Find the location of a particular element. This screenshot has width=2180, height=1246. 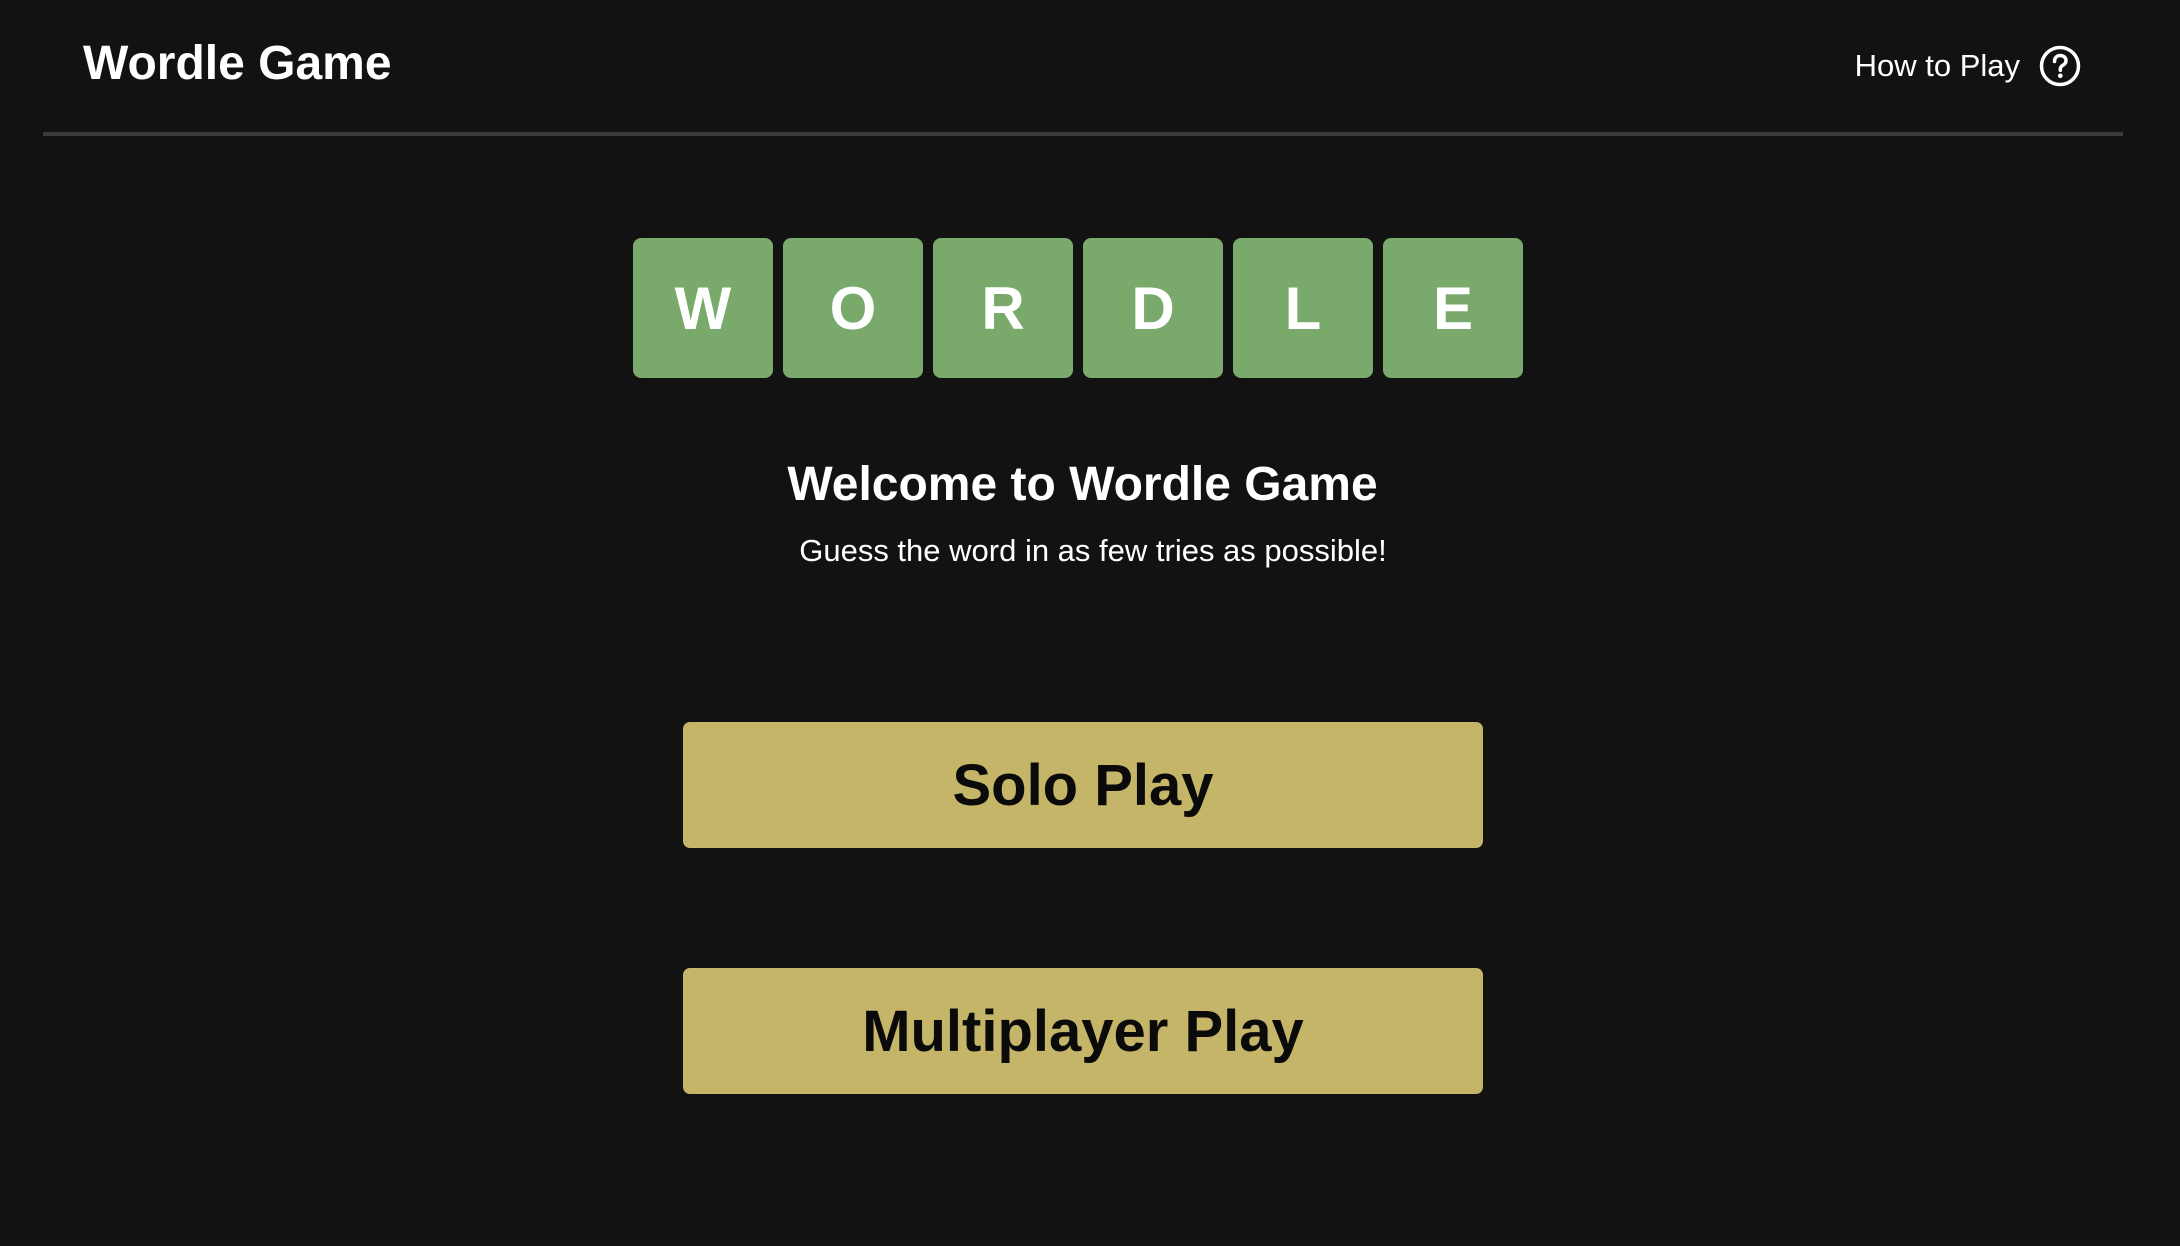

logo-tile: R is located at coordinates (1003, 308).